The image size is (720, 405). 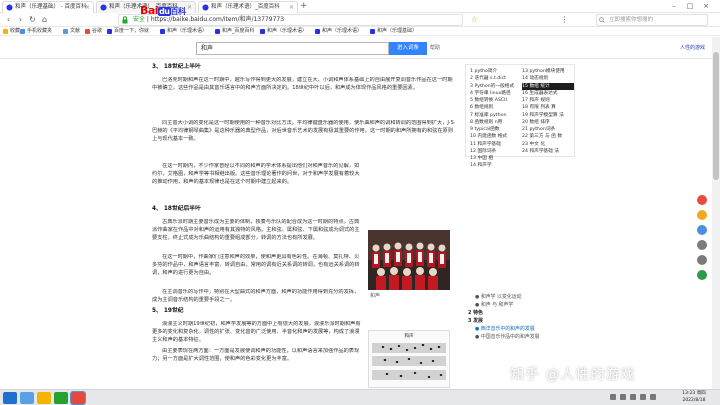 I want to click on toc-item: 21 python词条, so click(x=548, y=129).